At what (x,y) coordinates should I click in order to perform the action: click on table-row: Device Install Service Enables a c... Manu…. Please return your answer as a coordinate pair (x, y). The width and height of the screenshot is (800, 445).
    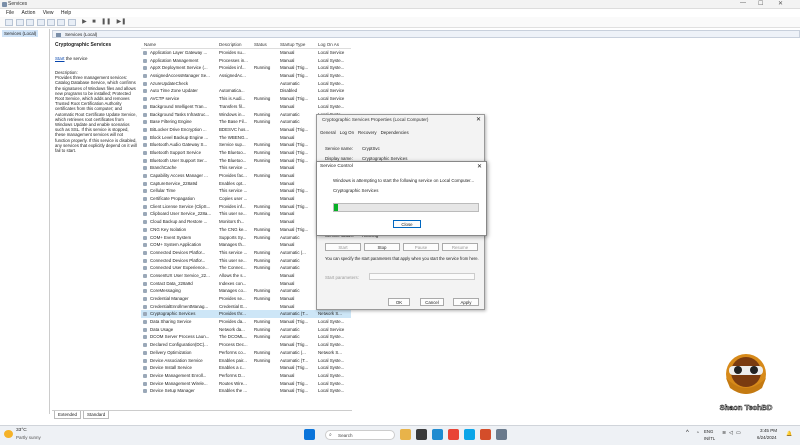
    Looking at the image, I should click on (246, 368).